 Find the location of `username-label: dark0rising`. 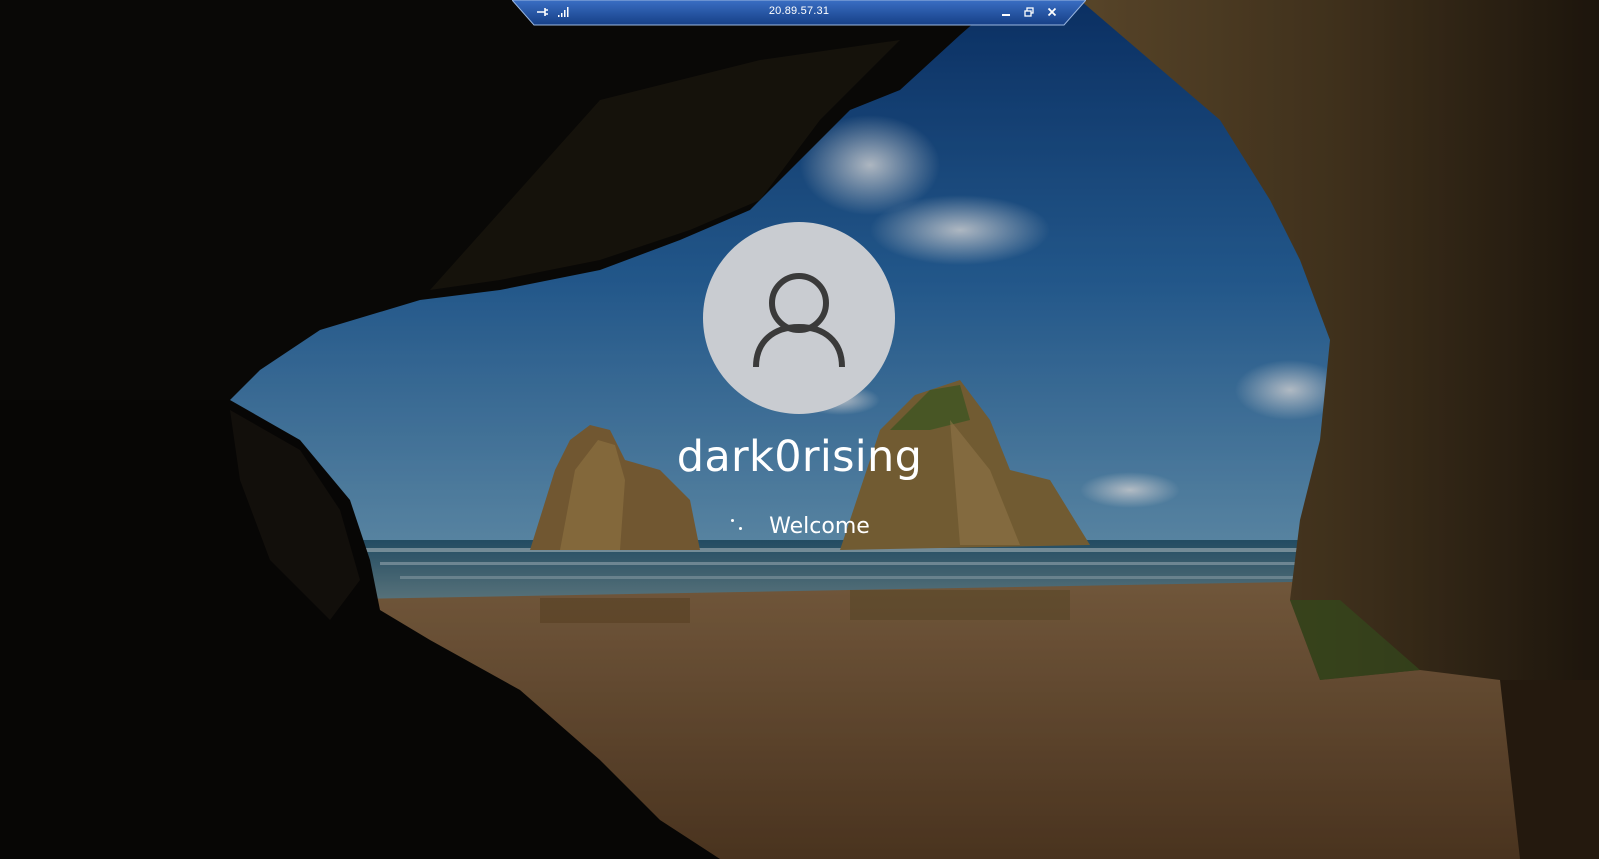

username-label: dark0rising is located at coordinates (799, 457).